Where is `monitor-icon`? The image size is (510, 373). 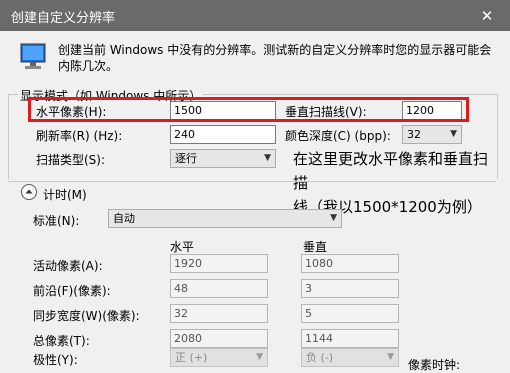
monitor-icon is located at coordinates (33, 56).